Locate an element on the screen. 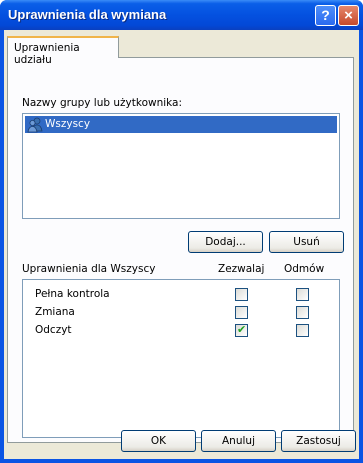 This screenshot has width=363, height=463. list-item-label: Wszyscy is located at coordinates (68, 124).